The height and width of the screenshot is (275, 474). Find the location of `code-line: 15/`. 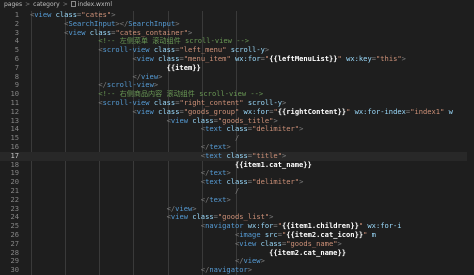

code-line: 15/ is located at coordinates (237, 138).